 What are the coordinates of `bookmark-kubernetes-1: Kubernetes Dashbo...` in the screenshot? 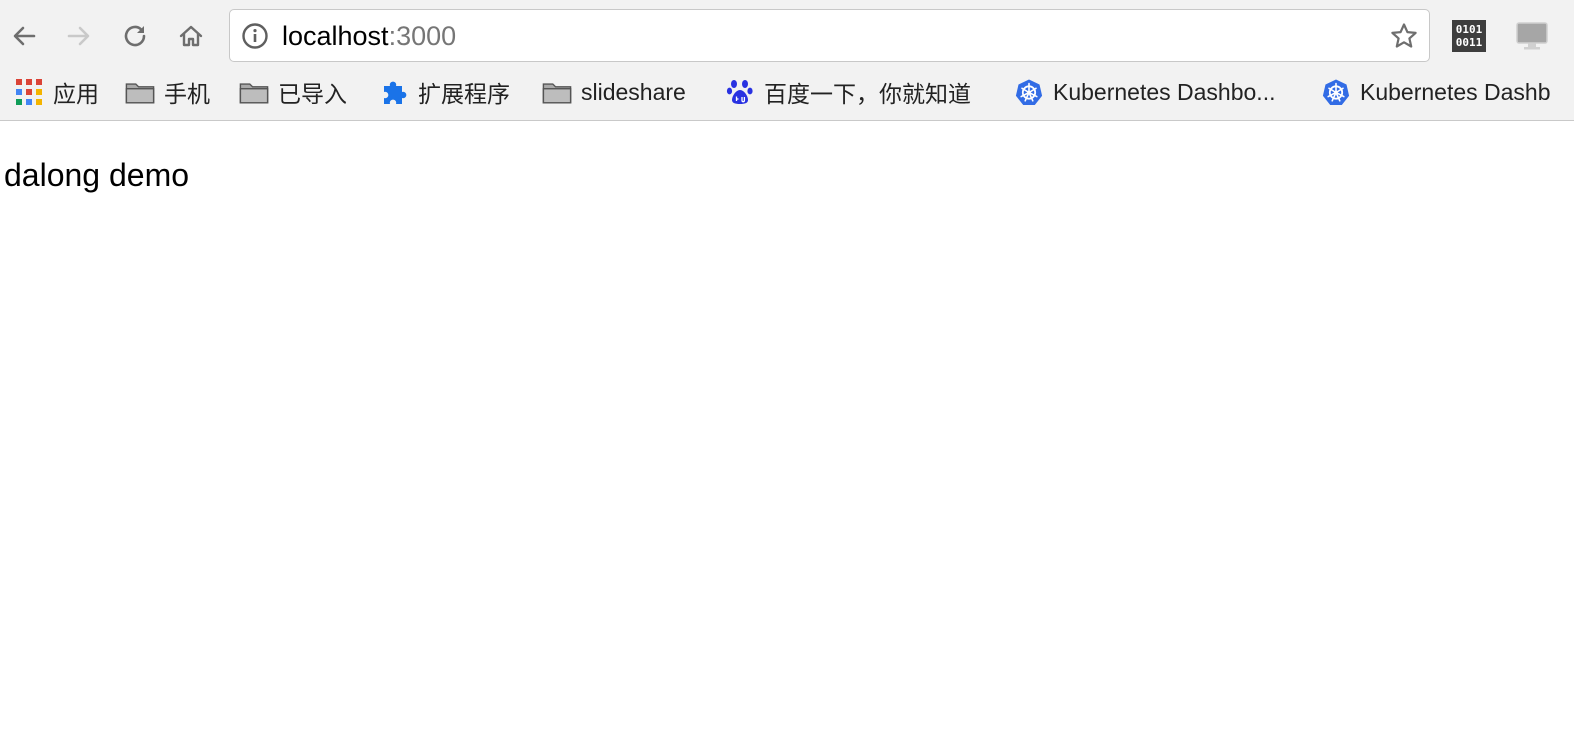 It's located at (1144, 92).